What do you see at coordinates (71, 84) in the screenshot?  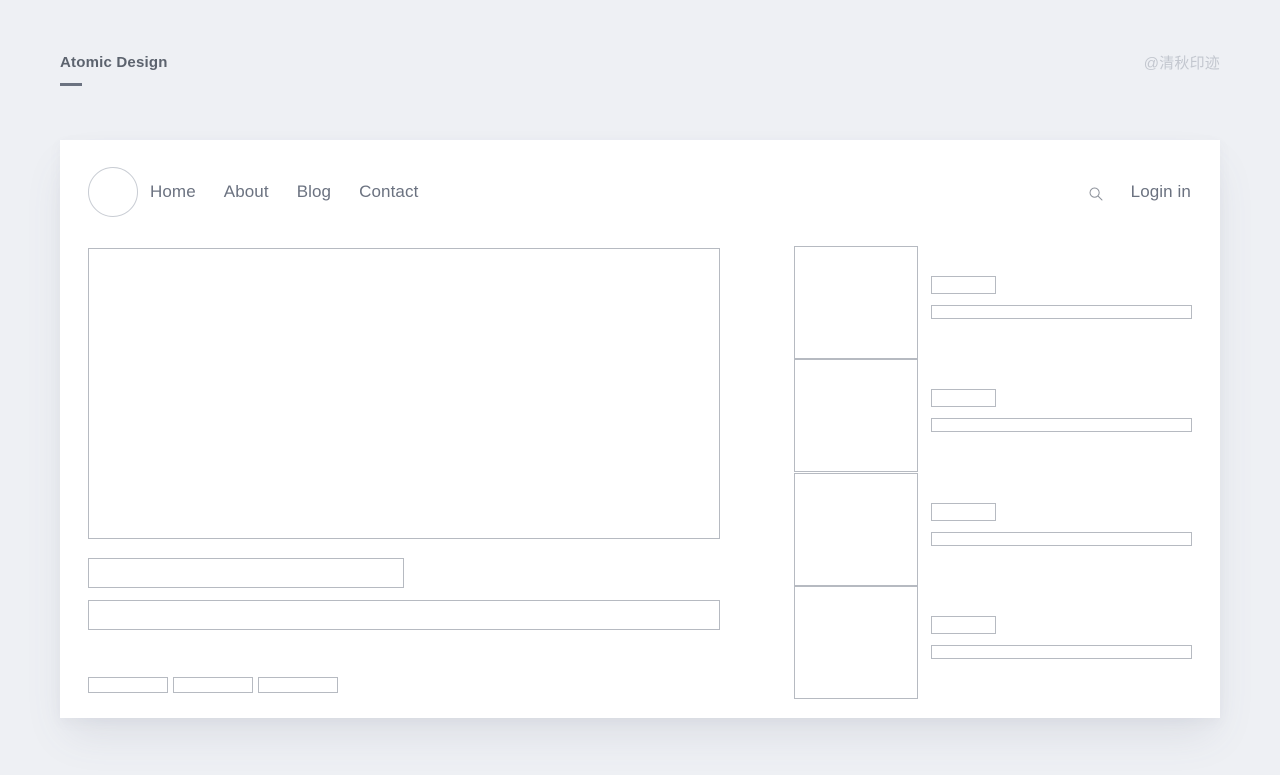 I see `title-underline-accent` at bounding box center [71, 84].